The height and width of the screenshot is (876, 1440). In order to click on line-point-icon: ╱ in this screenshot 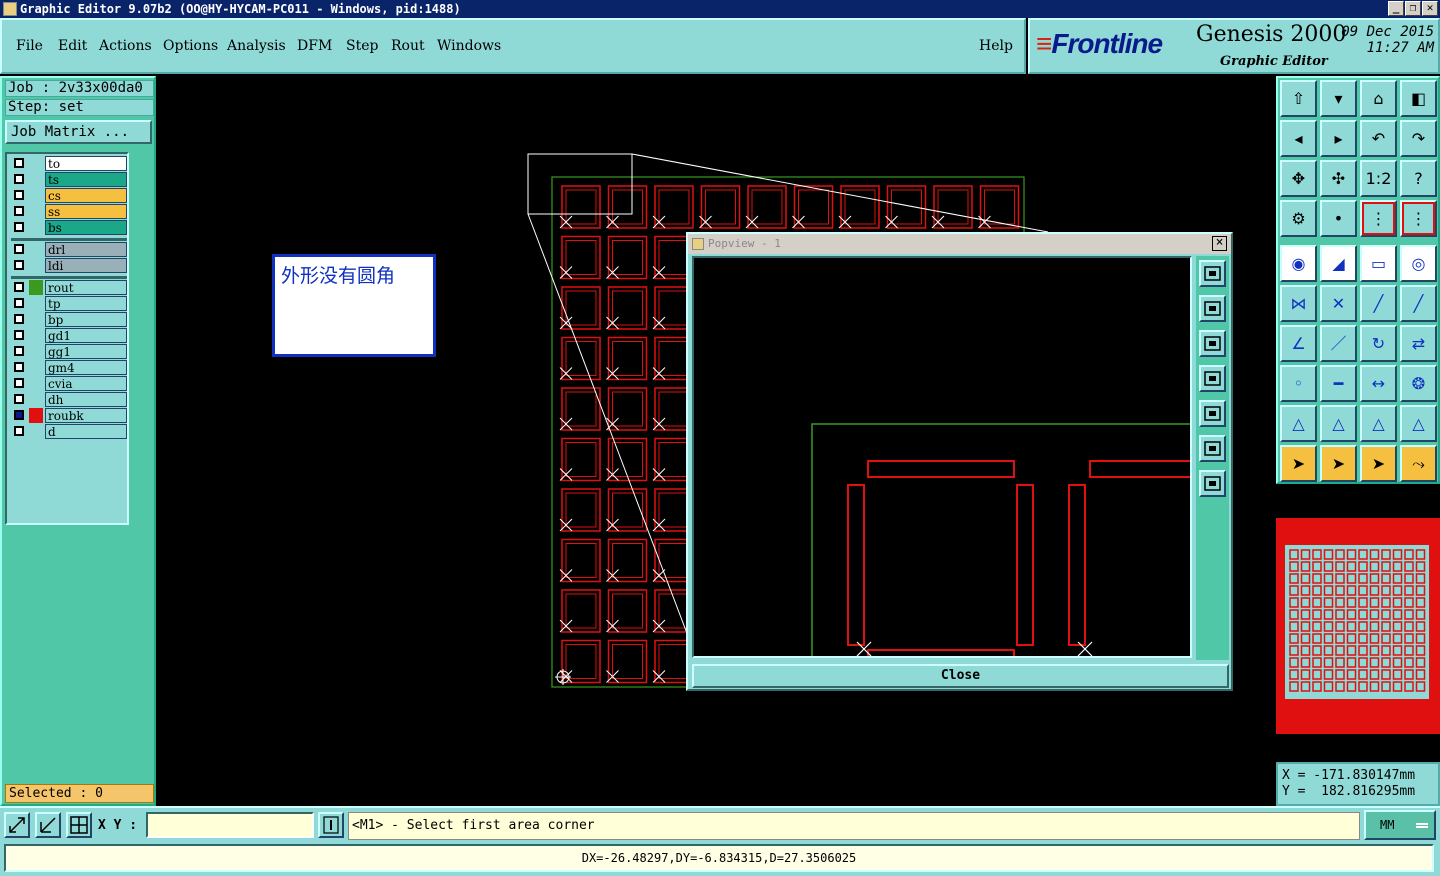, I will do `click(1378, 303)`.